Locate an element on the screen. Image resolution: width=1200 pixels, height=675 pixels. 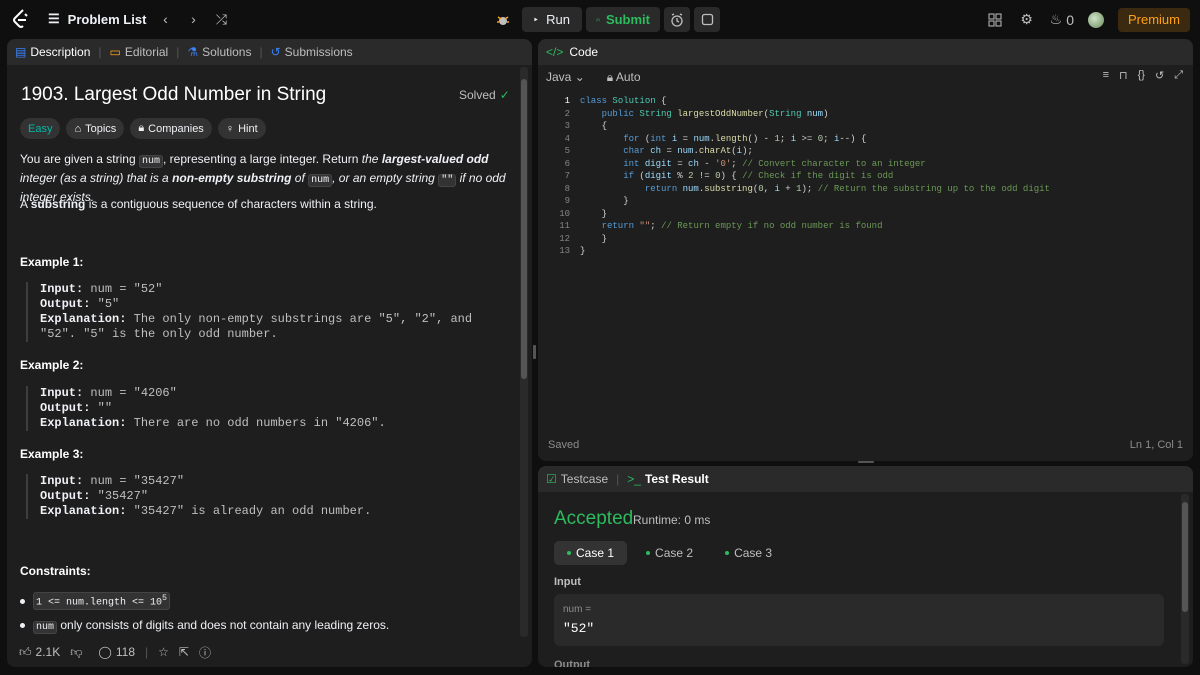
format-icon: ≡ is located at coordinates (1106, 75).